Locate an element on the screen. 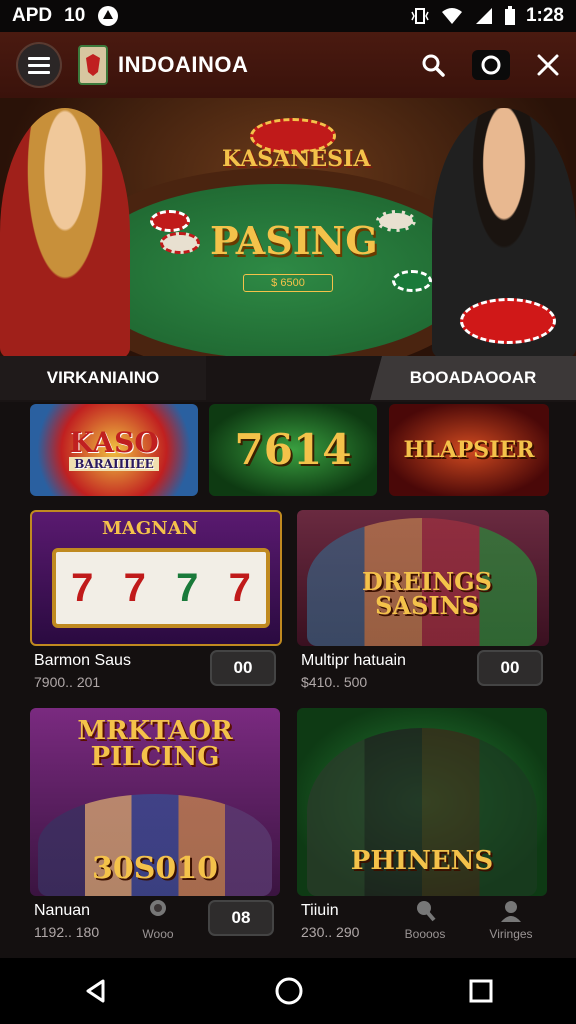 The height and width of the screenshot is (1024, 576). promo-banner-2-title: 7614 is located at coordinates (293, 449).